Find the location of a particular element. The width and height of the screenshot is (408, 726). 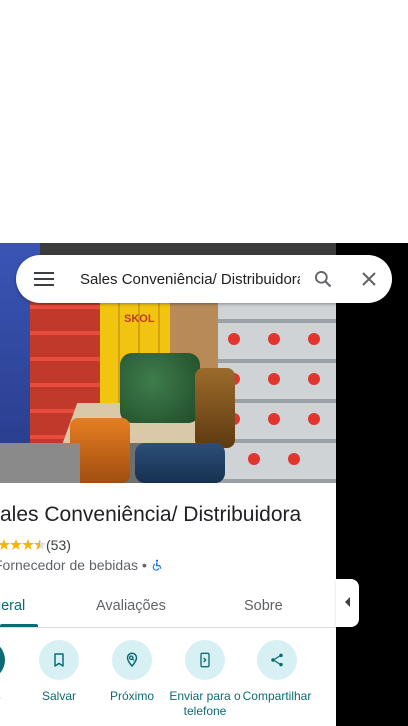

directions-label: Rotas is located at coordinates (11, 696).